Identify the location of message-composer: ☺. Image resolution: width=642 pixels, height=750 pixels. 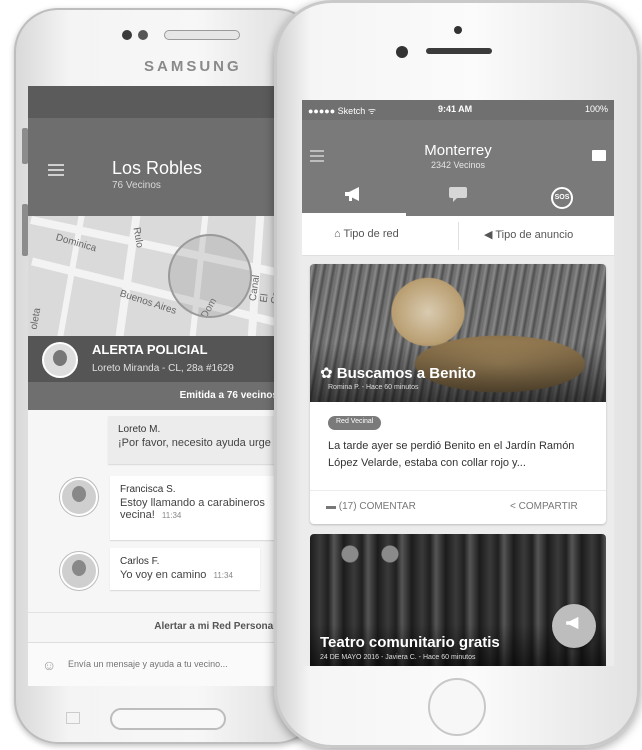
(163, 664).